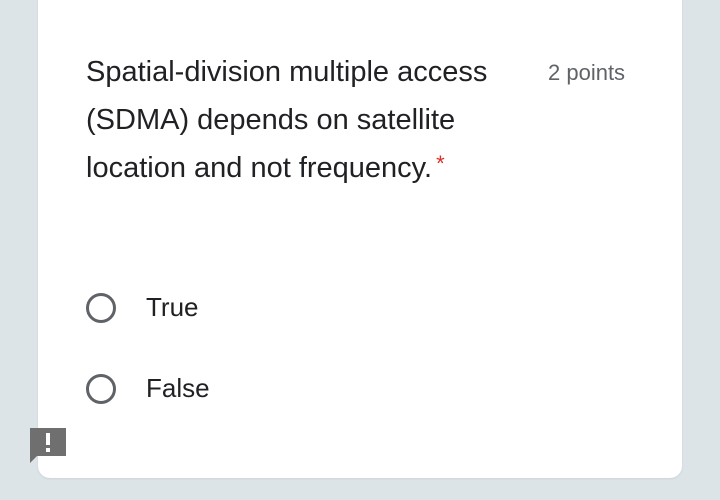 The height and width of the screenshot is (500, 720). Describe the element at coordinates (101, 388) in the screenshot. I see `radio-button-false` at that location.